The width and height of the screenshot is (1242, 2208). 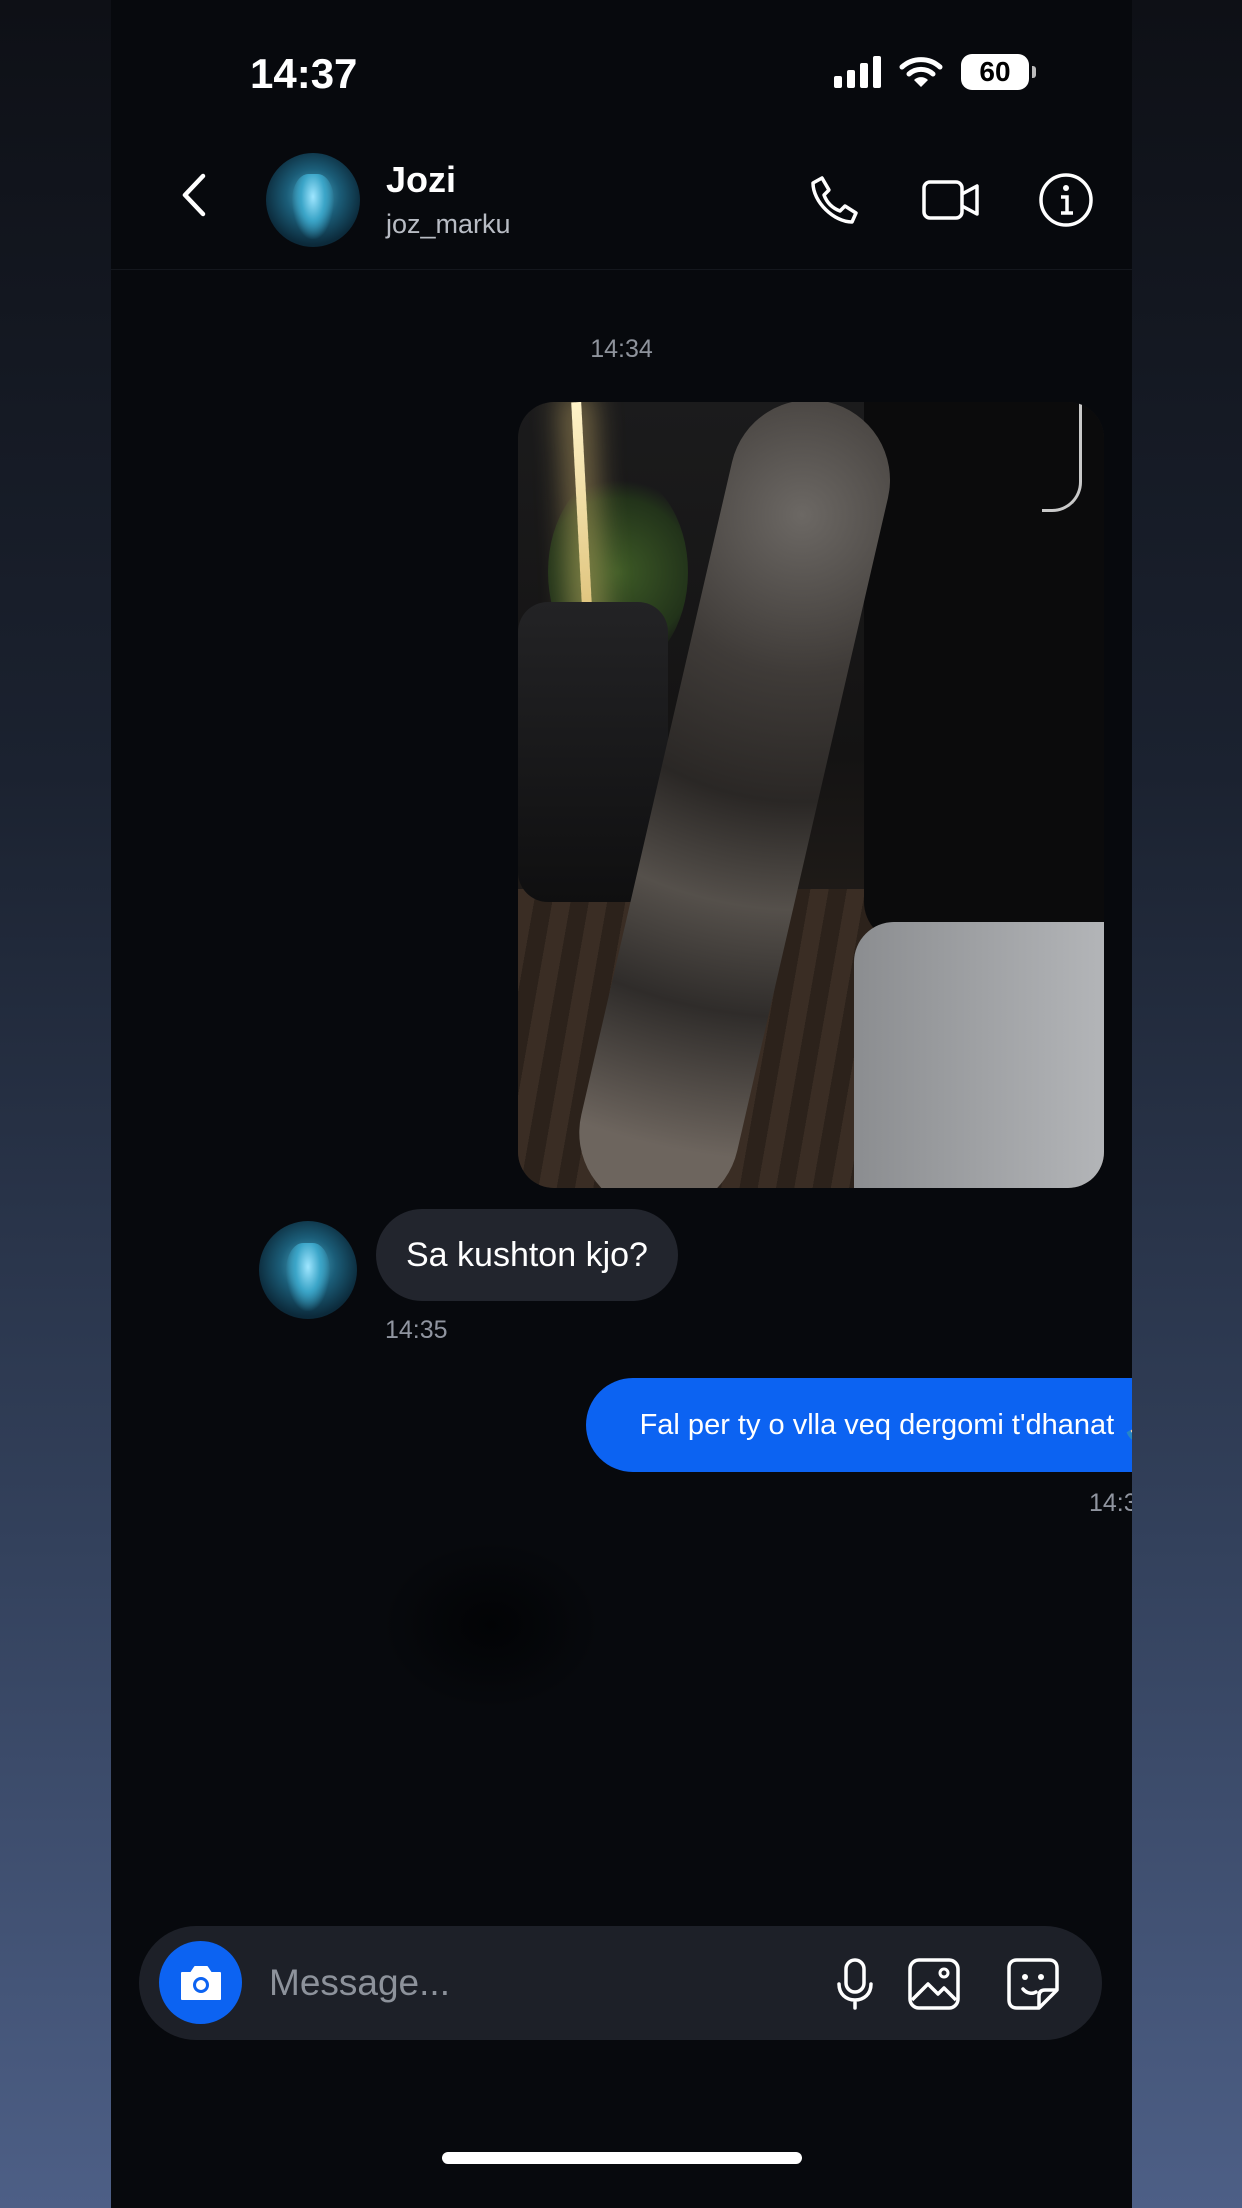 I want to click on signal-icon, so click(x=857, y=72).